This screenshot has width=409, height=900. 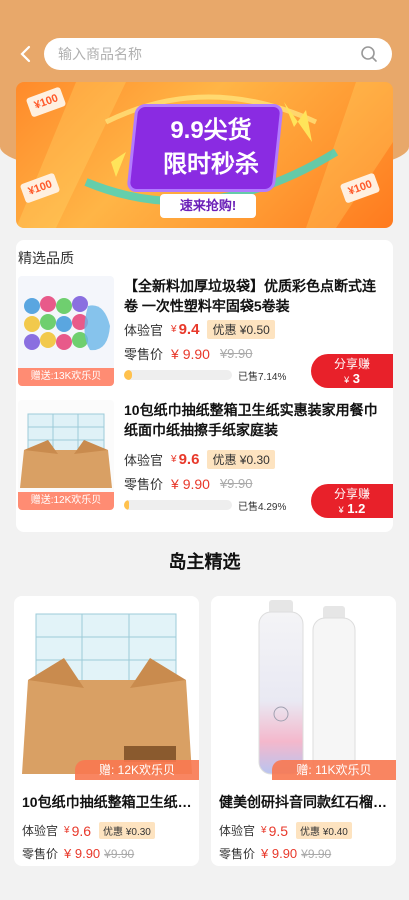 I want to click on product-title: 【全新料加厚垃圾袋】优质彩色点断式连卷 一次性塑料牢固袋5卷装, so click(x=256, y=296).